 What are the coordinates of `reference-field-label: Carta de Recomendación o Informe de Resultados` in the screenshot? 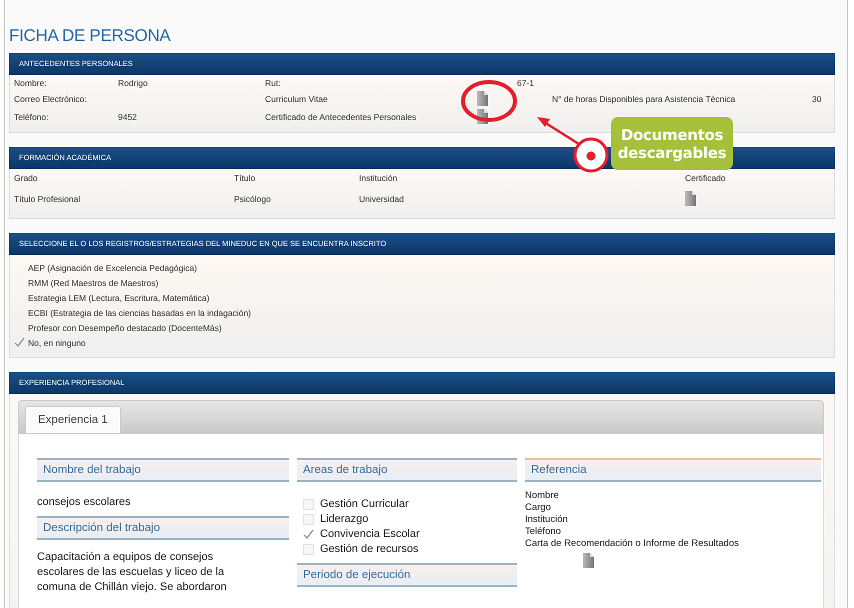 It's located at (632, 544).